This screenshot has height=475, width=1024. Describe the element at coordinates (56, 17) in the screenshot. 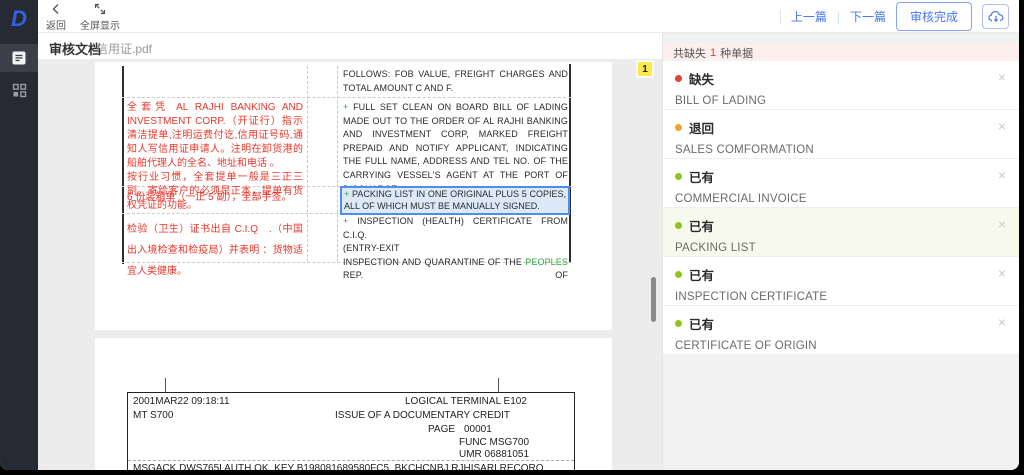

I see `back-button: 返回` at that location.